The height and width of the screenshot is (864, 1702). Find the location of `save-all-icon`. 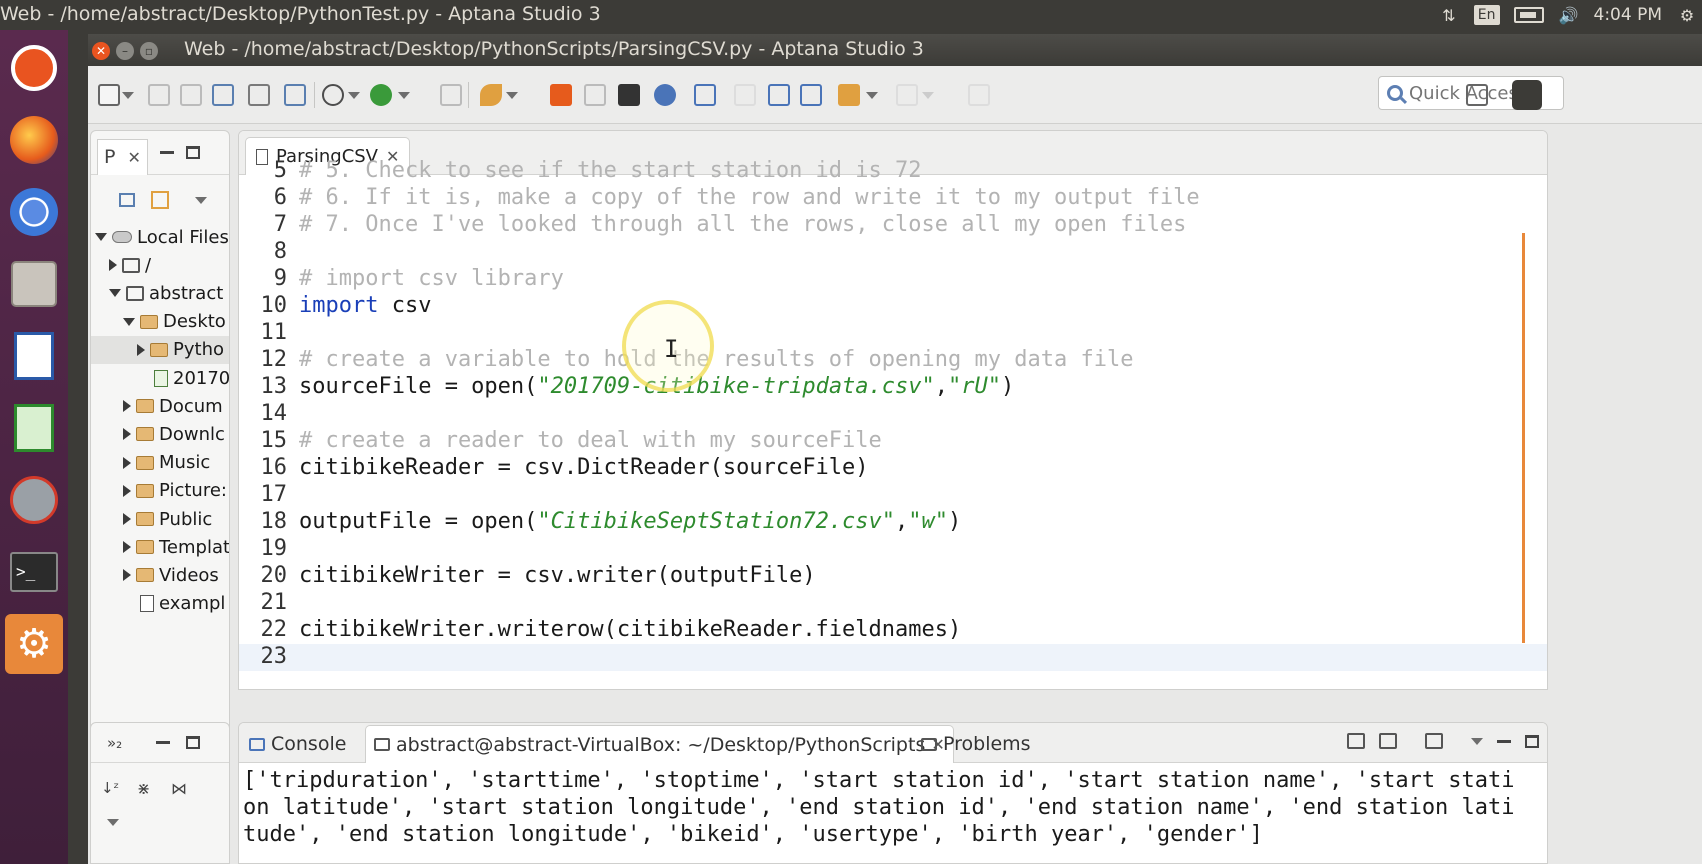

save-all-icon is located at coordinates (191, 95).